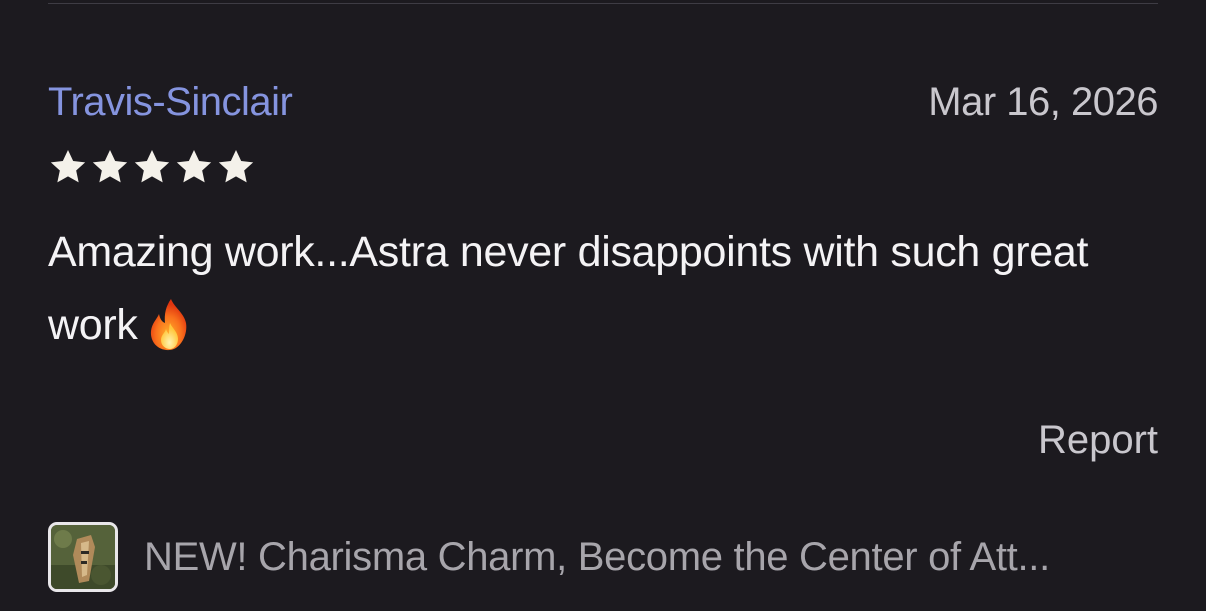 This screenshot has height=611, width=1206. Describe the element at coordinates (83, 557) in the screenshot. I see `product-thumbnail` at that location.